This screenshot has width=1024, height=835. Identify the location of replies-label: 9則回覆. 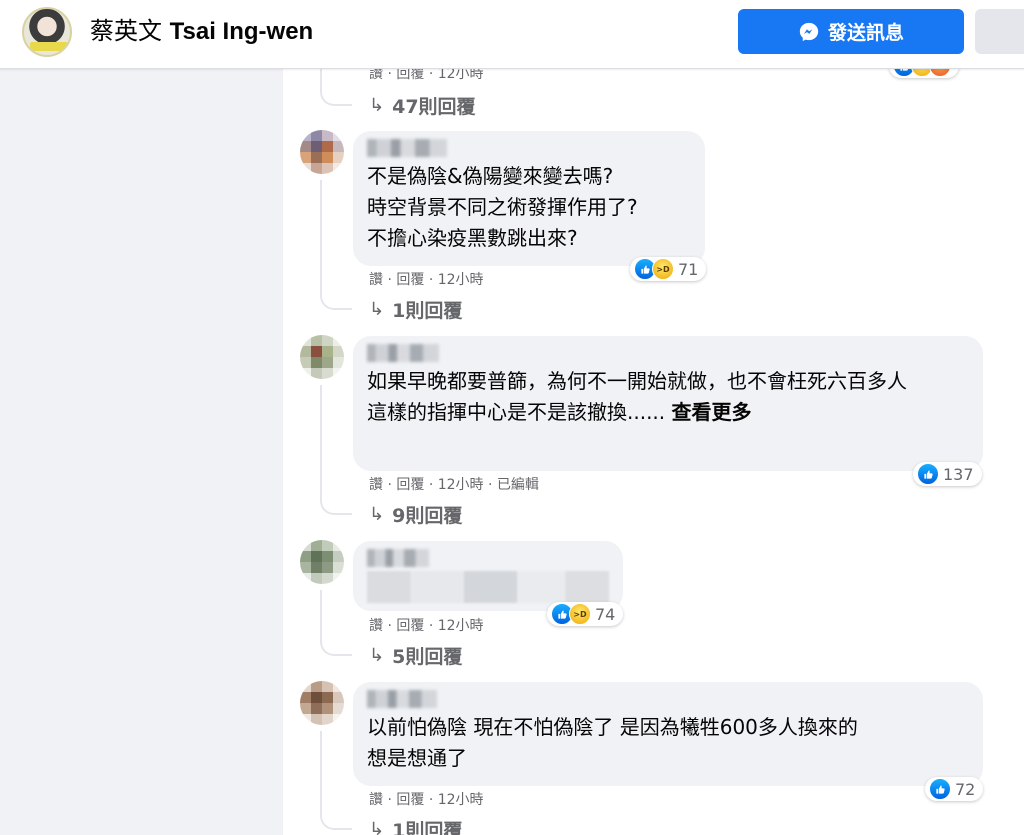
(427, 516).